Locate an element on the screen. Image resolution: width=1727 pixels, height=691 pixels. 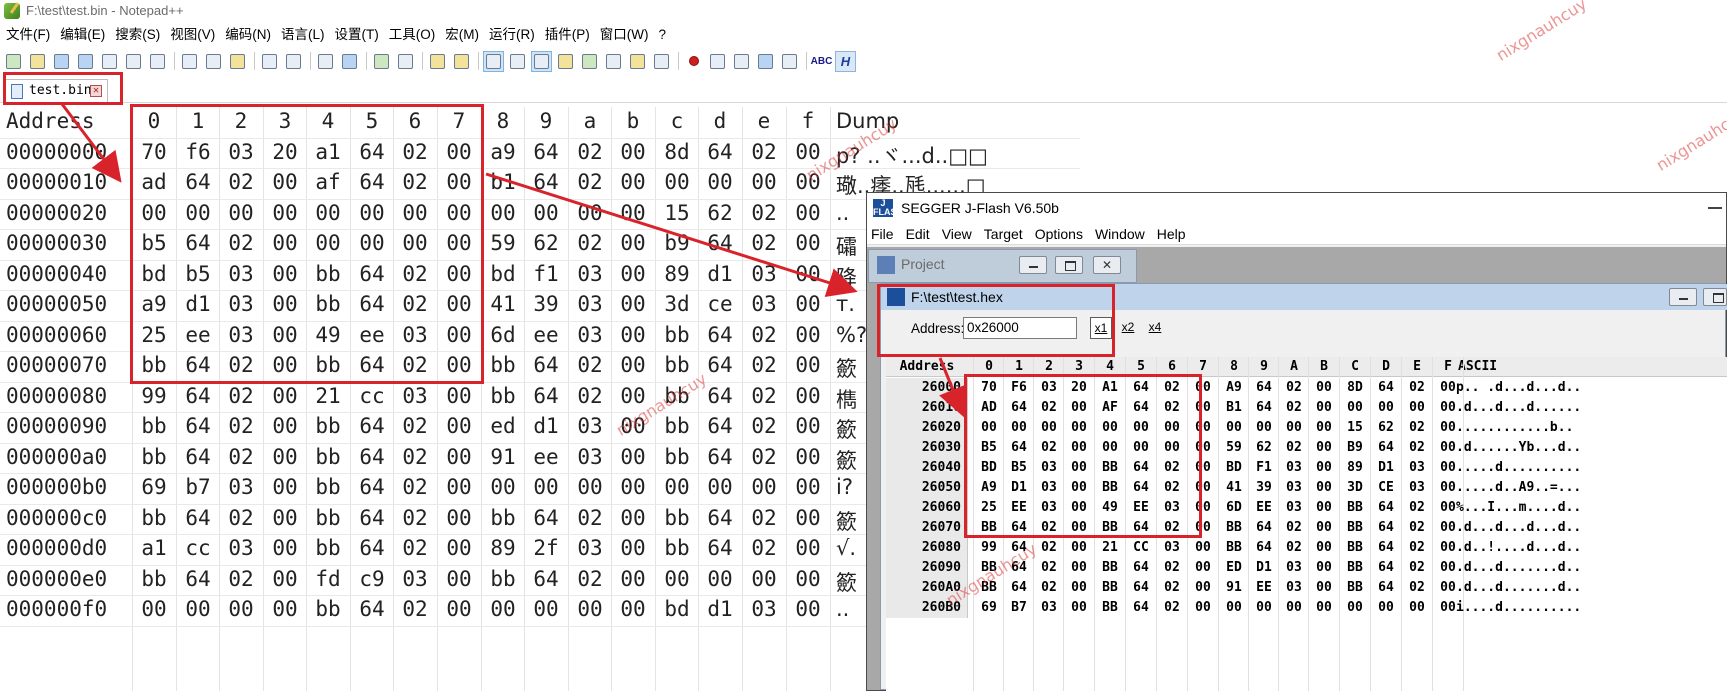
arrow-tab-to-bytes is located at coordinates (91, 143).